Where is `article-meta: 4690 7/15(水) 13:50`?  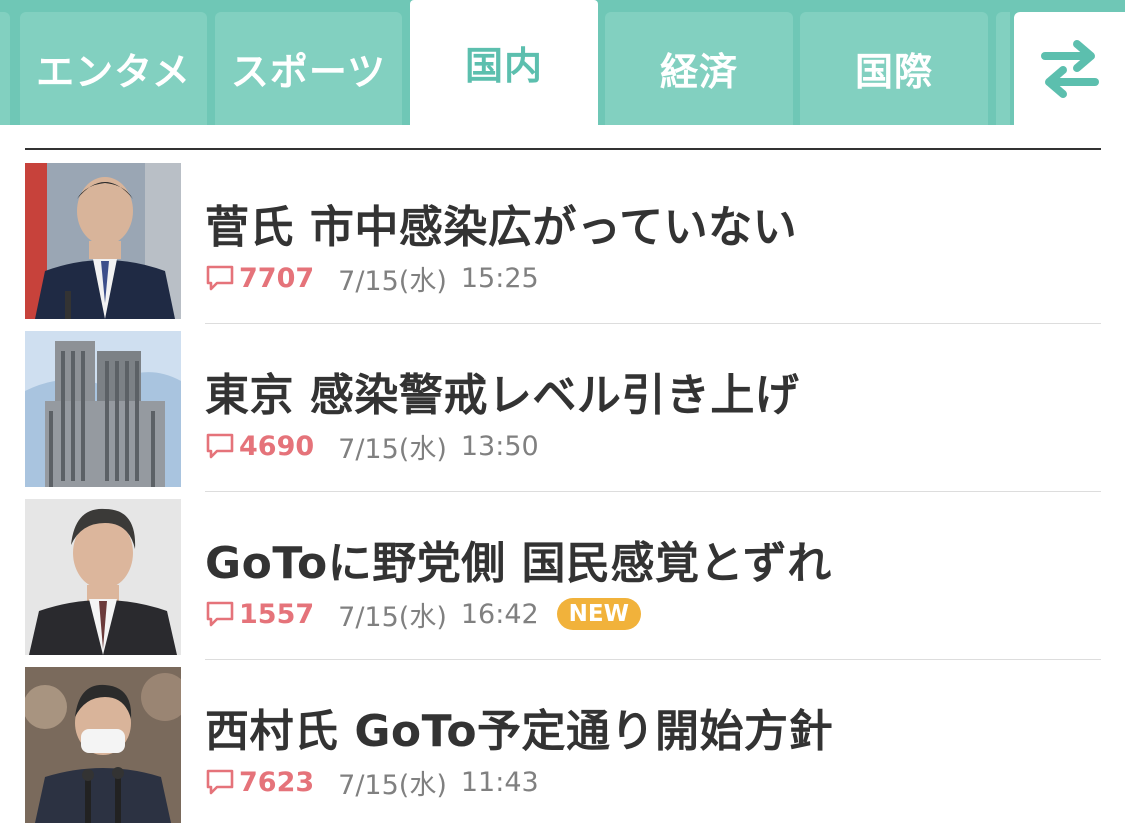
article-meta: 4690 7/15(水) 13:50 is located at coordinates (372, 446).